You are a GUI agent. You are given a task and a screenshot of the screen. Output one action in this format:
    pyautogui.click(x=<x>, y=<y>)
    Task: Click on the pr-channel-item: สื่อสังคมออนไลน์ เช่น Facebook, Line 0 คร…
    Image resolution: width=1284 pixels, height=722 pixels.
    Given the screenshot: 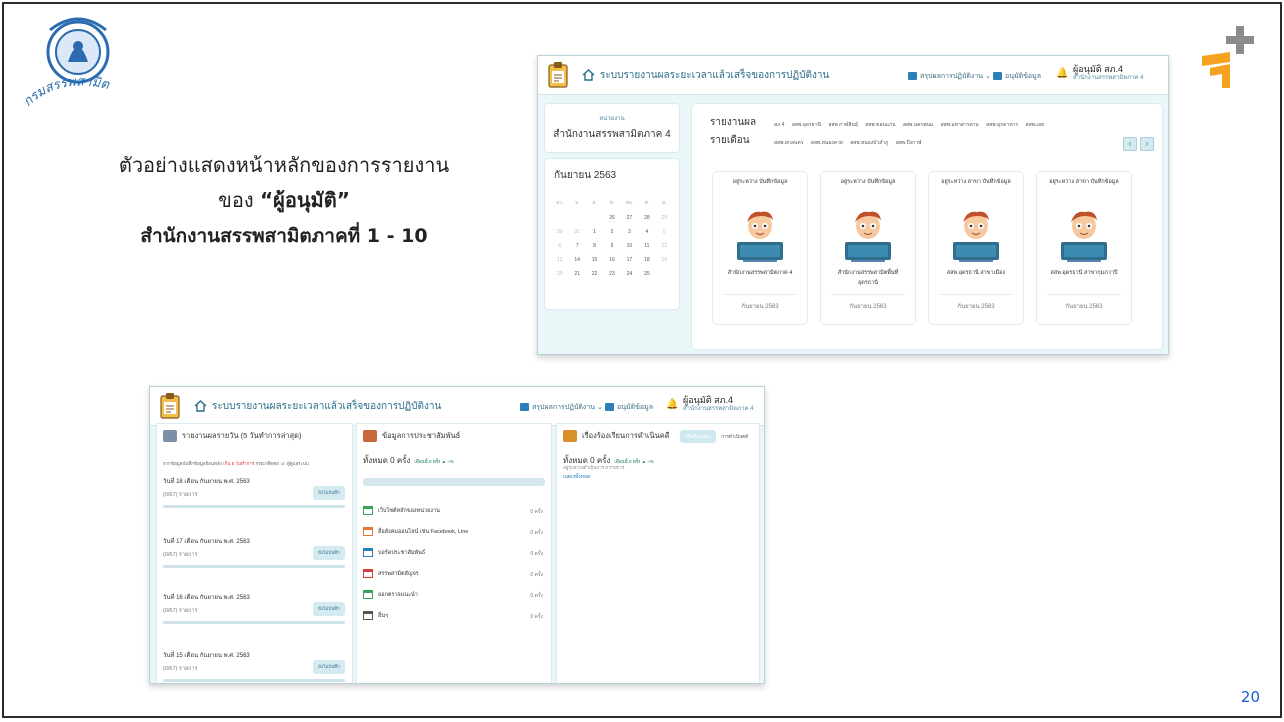 What is the action you would take?
    pyautogui.click(x=453, y=531)
    